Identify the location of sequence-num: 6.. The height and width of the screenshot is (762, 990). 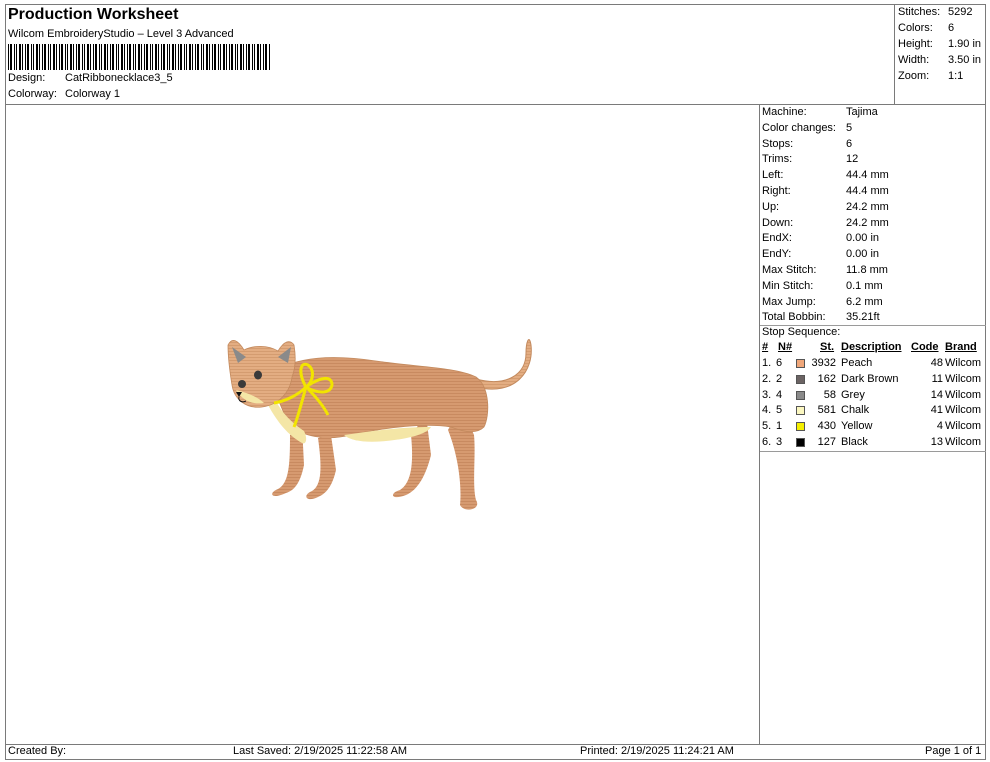
(767, 442).